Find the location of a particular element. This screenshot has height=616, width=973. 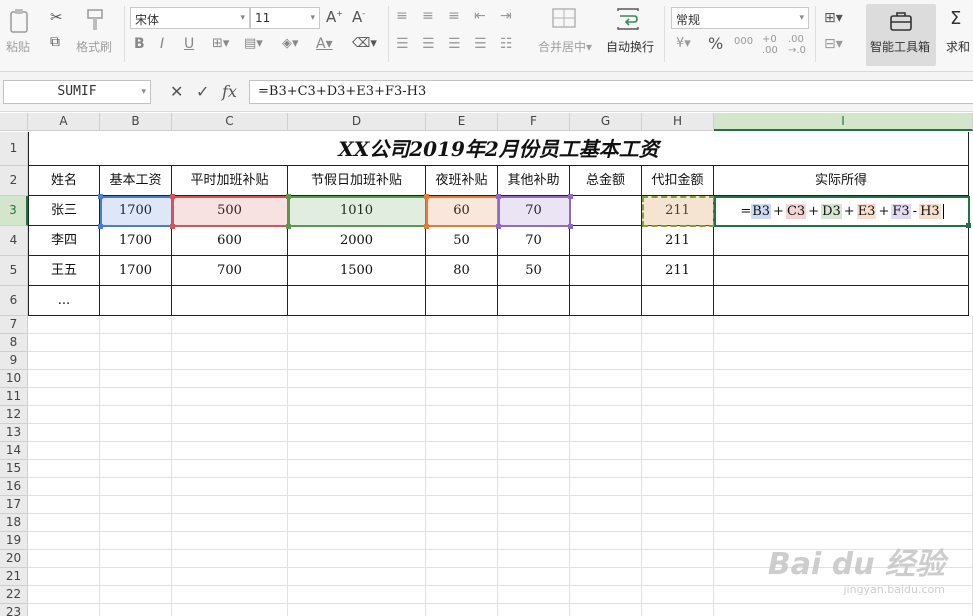

row-header-8: 8 is located at coordinates (14, 343).